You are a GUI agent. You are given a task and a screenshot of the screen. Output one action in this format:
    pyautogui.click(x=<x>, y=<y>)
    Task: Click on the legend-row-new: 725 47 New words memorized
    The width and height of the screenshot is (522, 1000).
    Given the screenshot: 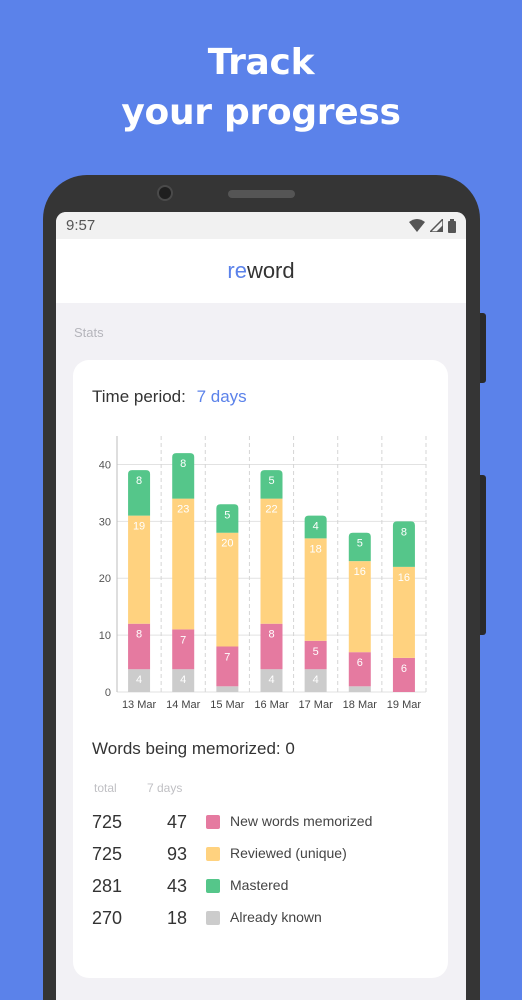 What is the action you would take?
    pyautogui.click(x=260, y=824)
    